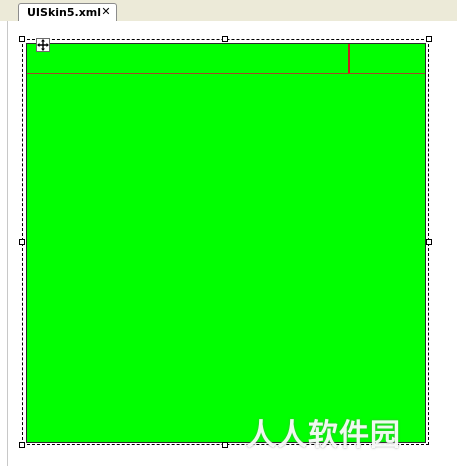  Describe the element at coordinates (106, 12) in the screenshot. I see `close-tab-icon: ✕` at that location.